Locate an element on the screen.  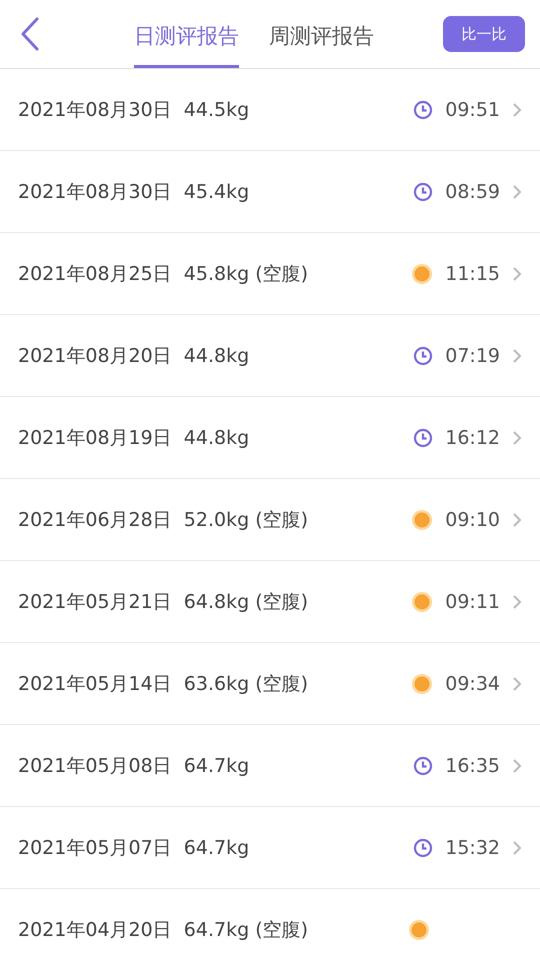
report-tab: 日测评报告 is located at coordinates (186, 34).